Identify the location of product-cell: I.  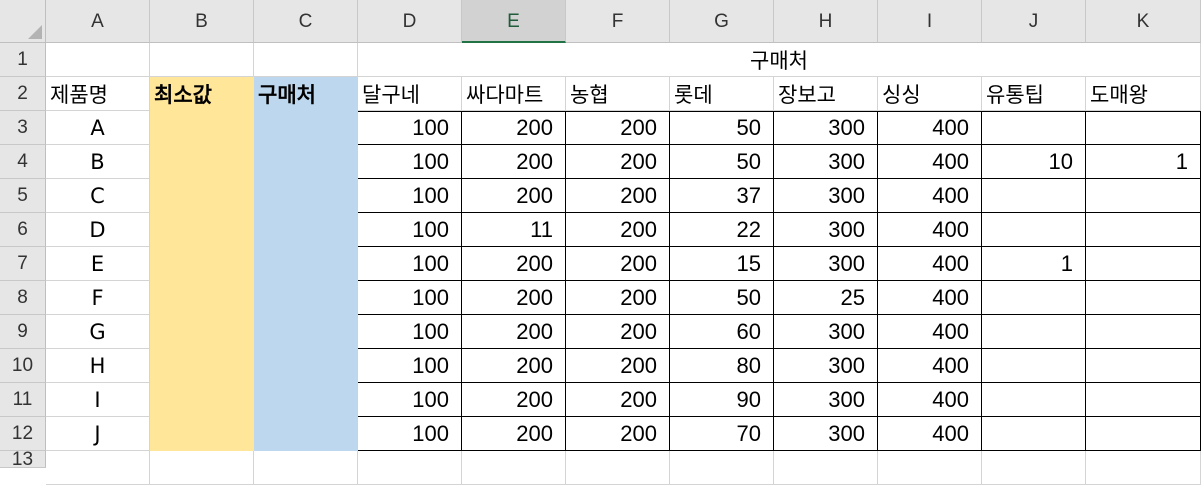
(98, 400).